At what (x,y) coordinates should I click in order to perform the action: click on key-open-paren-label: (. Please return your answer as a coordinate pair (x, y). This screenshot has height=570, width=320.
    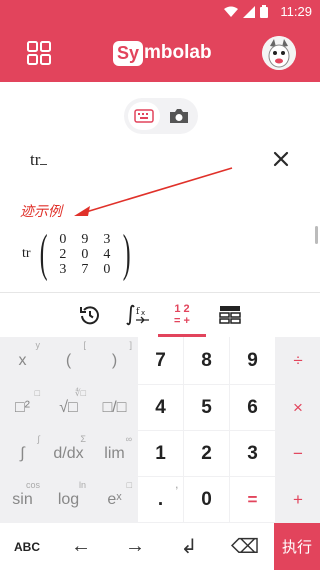
    Looking at the image, I should click on (68, 360).